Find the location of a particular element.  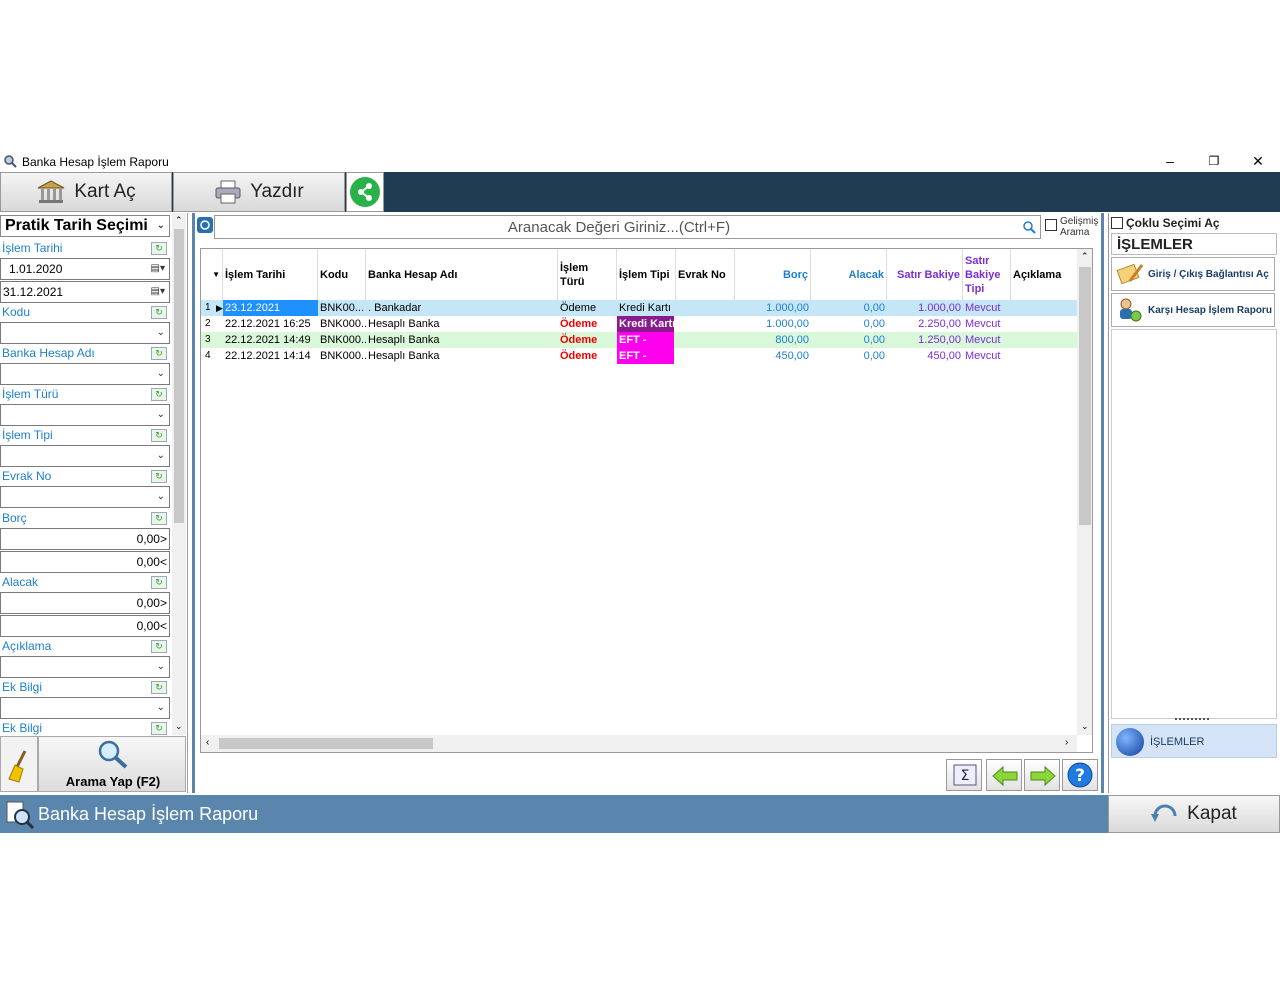

cell-satir-bakiye: 1.250,00 is located at coordinates (925, 340).